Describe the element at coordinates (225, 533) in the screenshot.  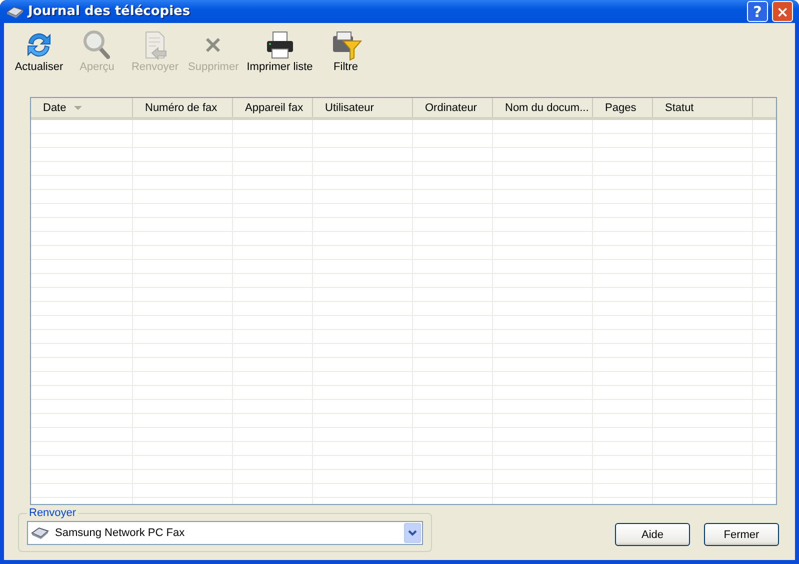
I see `fax-device-dropdown: Samsung Network PC Fax` at that location.